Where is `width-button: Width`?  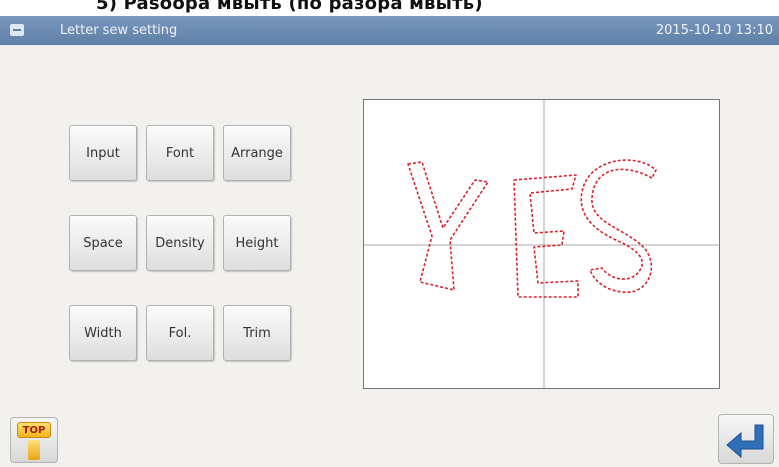
width-button: Width is located at coordinates (103, 333).